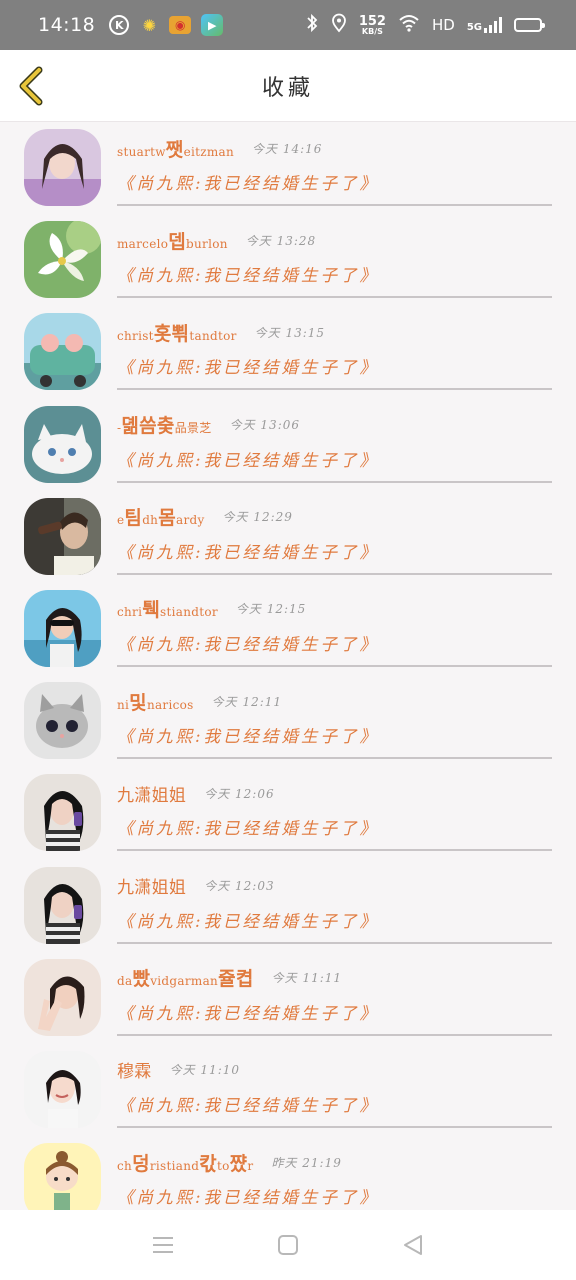  What do you see at coordinates (334, 1070) in the screenshot?
I see `favorite-meta: 穆霖 今天 11:10` at bounding box center [334, 1070].